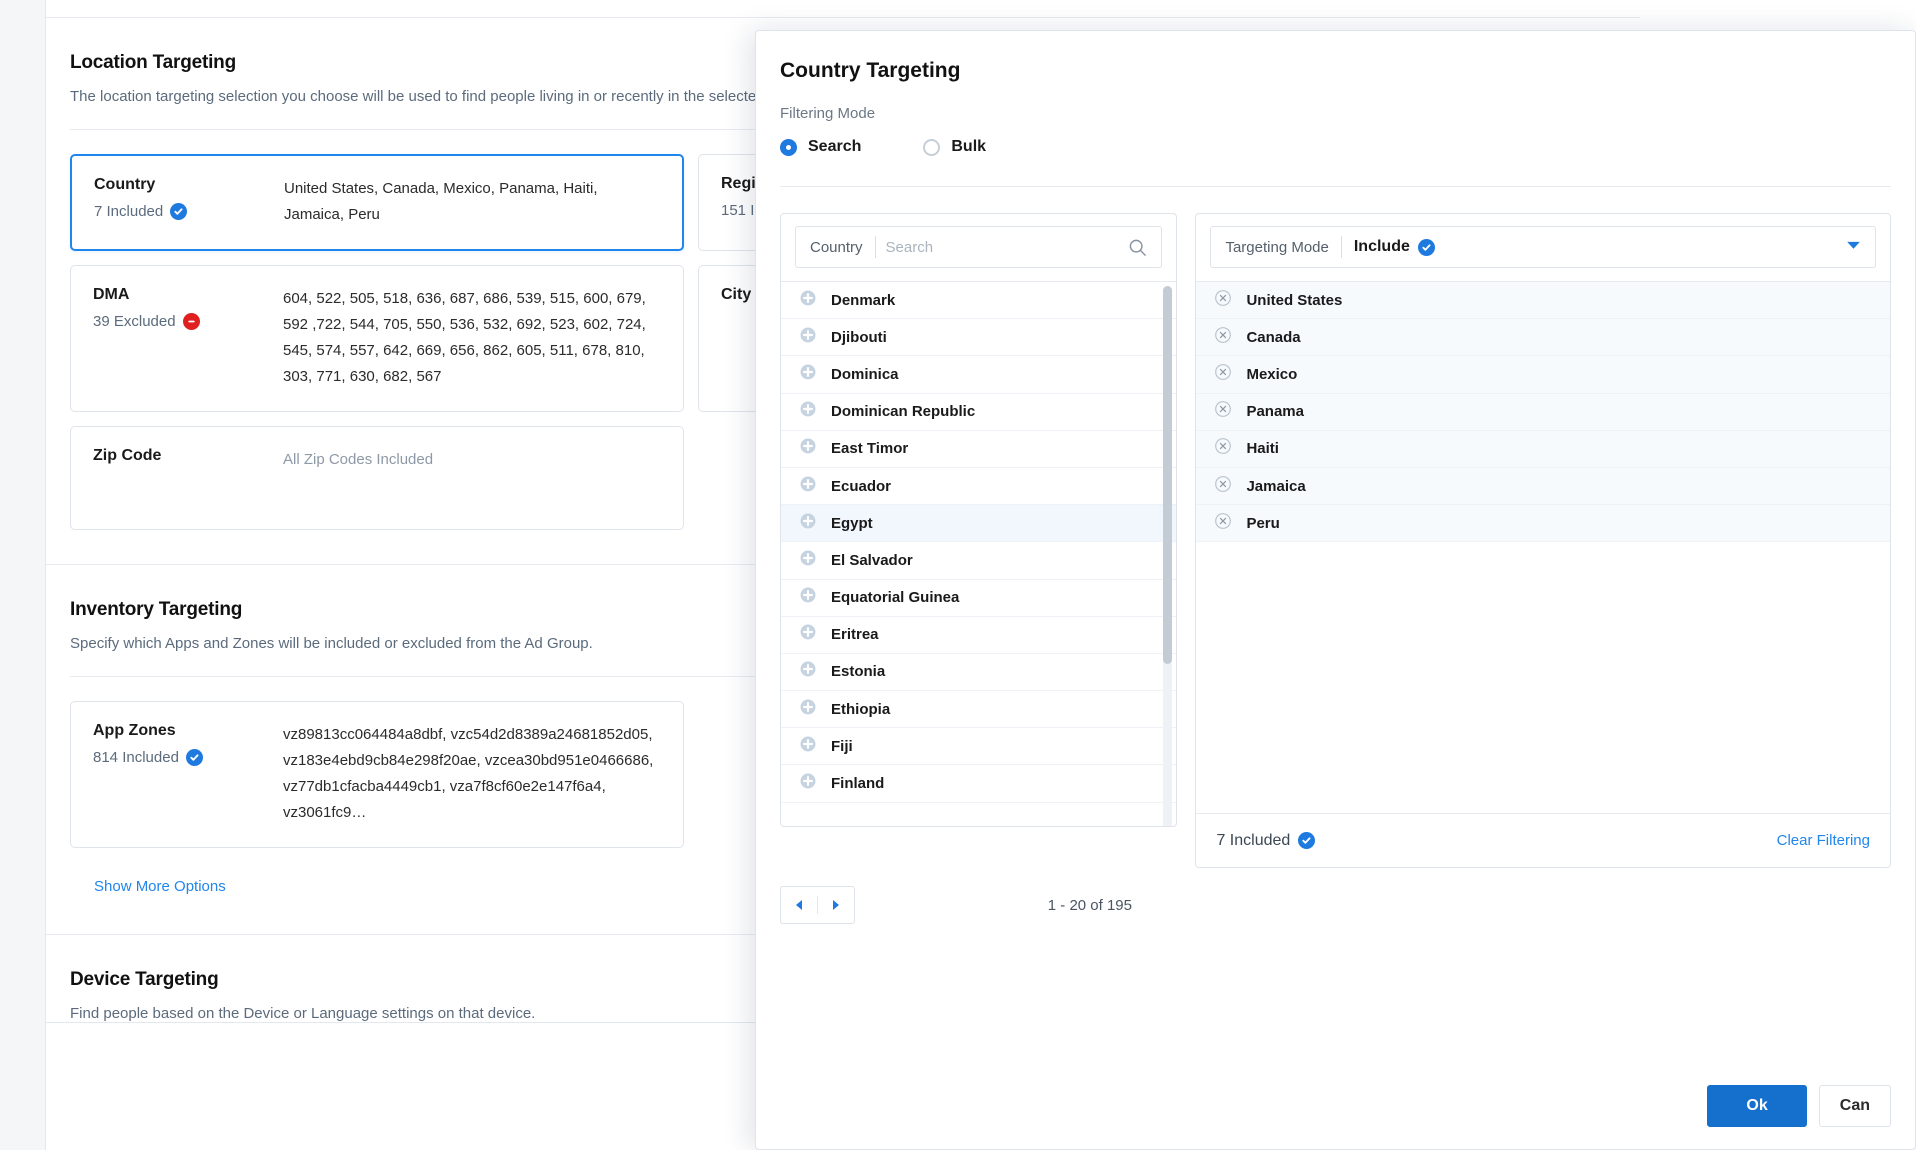 The image size is (1916, 1150). I want to click on available-country-row: Dominican Republic, so click(979, 412).